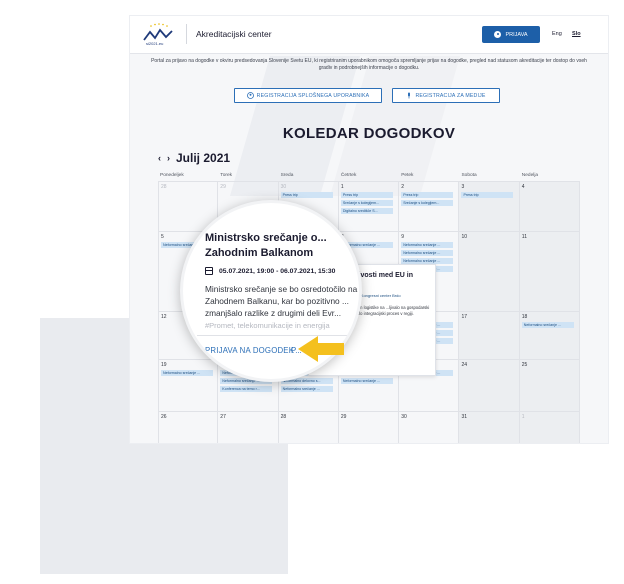 The image size is (624, 584). I want to click on day-number: 24, so click(464, 365).